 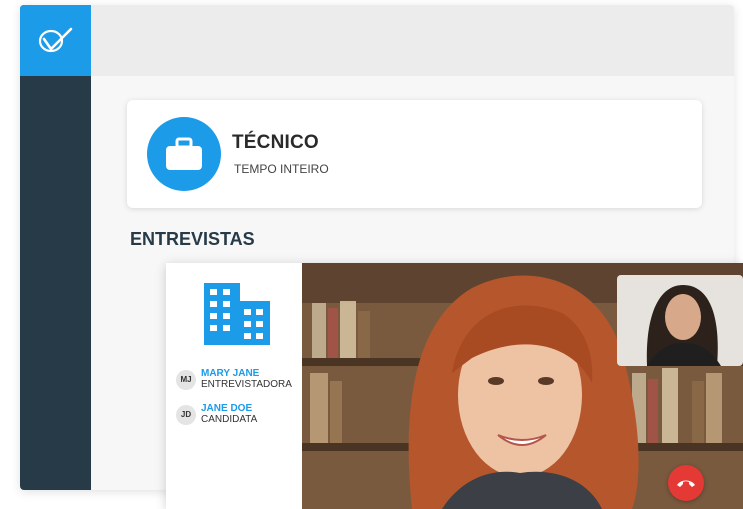 I want to click on app-logo, so click(x=55, y=40).